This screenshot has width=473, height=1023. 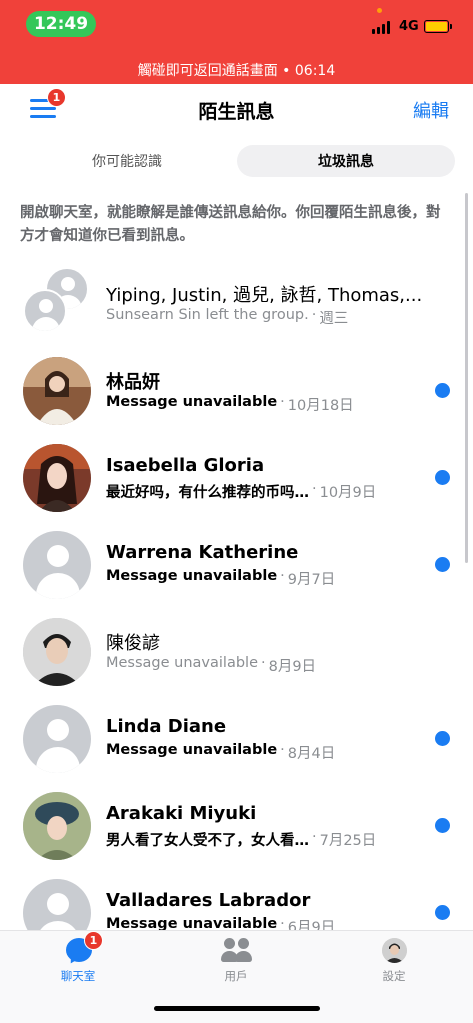 I want to click on conversation-preview: Message unavailable · 6月9日, so click(x=221, y=923).